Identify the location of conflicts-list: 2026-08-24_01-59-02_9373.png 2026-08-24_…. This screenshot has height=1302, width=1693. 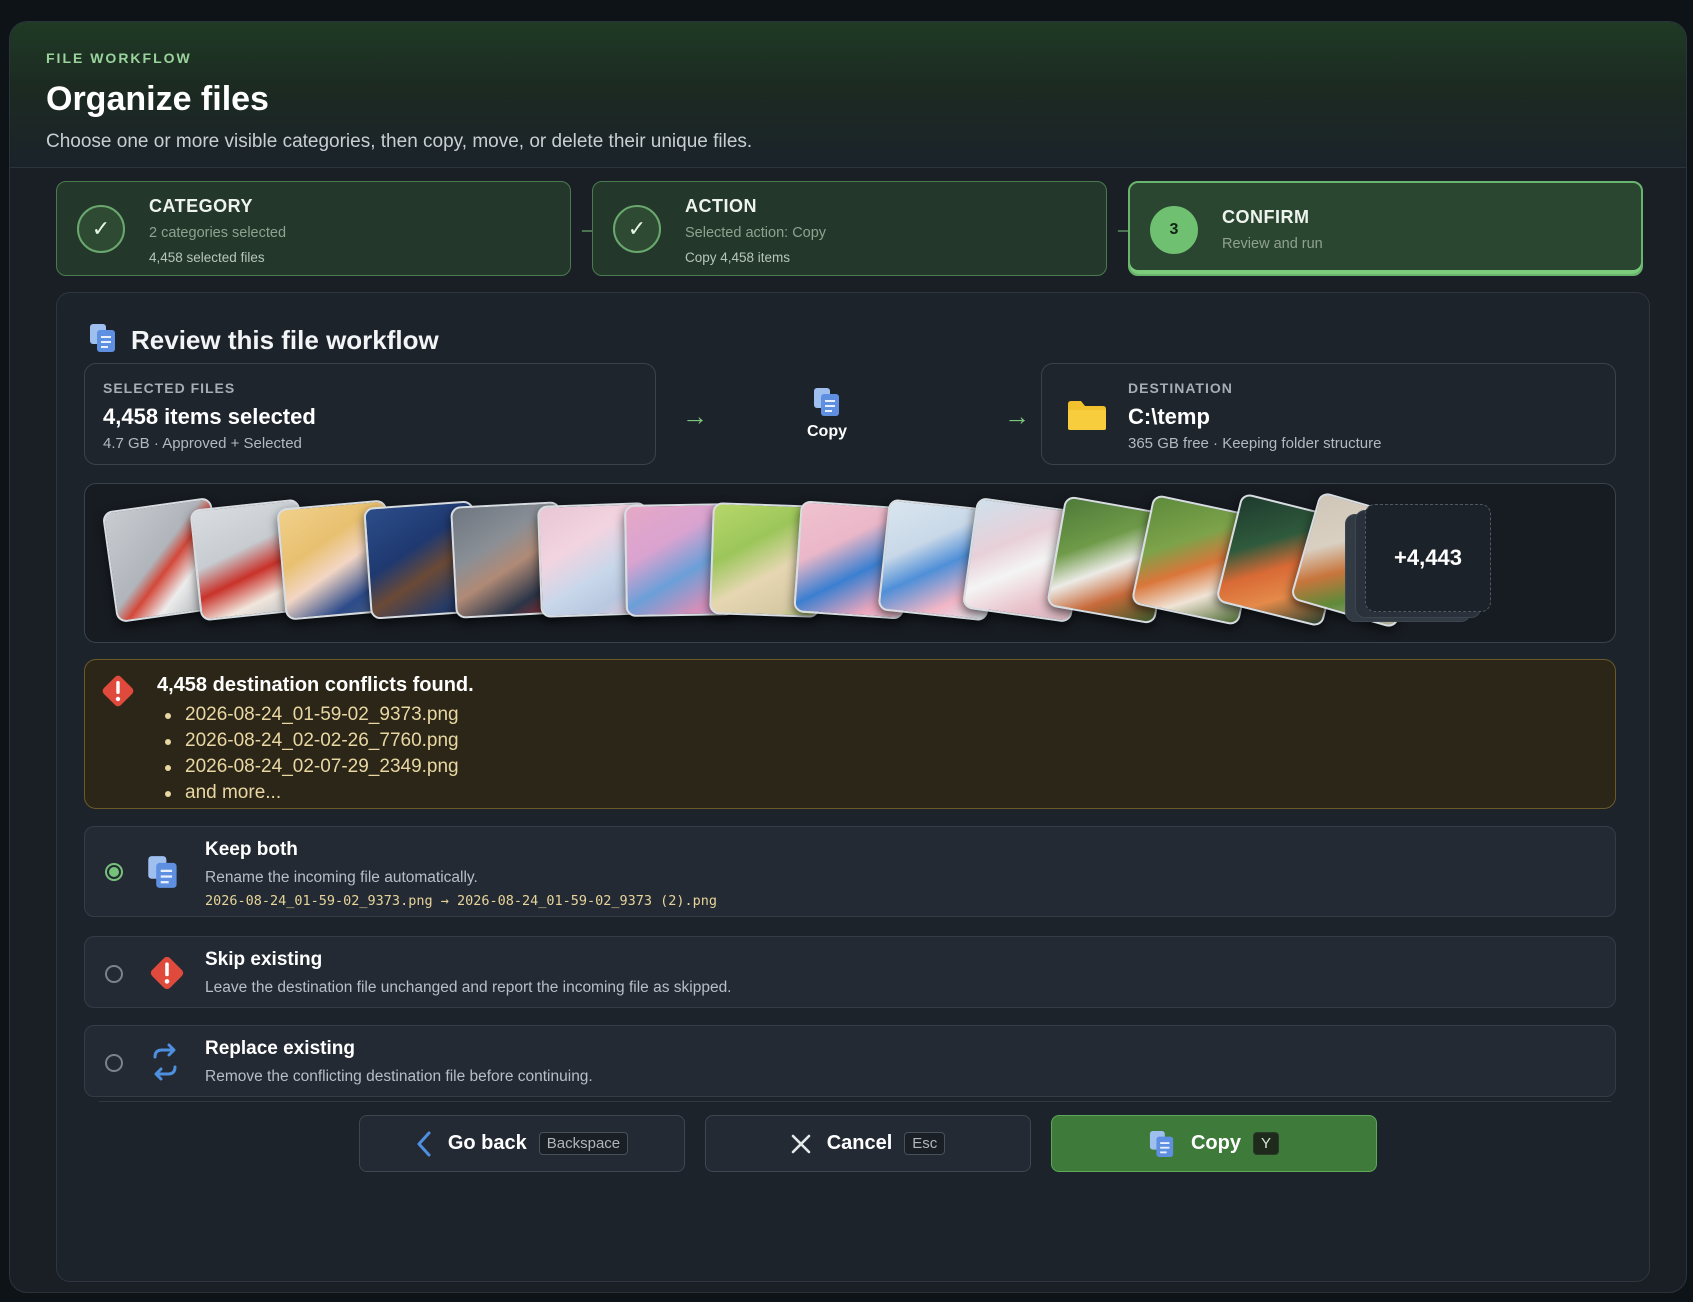
(312, 756).